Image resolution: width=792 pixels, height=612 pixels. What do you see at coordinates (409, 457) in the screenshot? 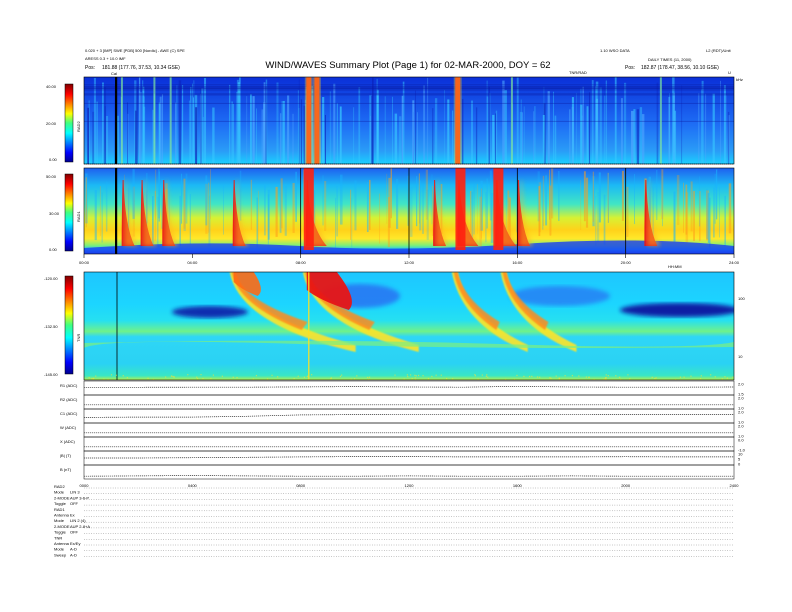
I see `stack-row-line` at bounding box center [409, 457].